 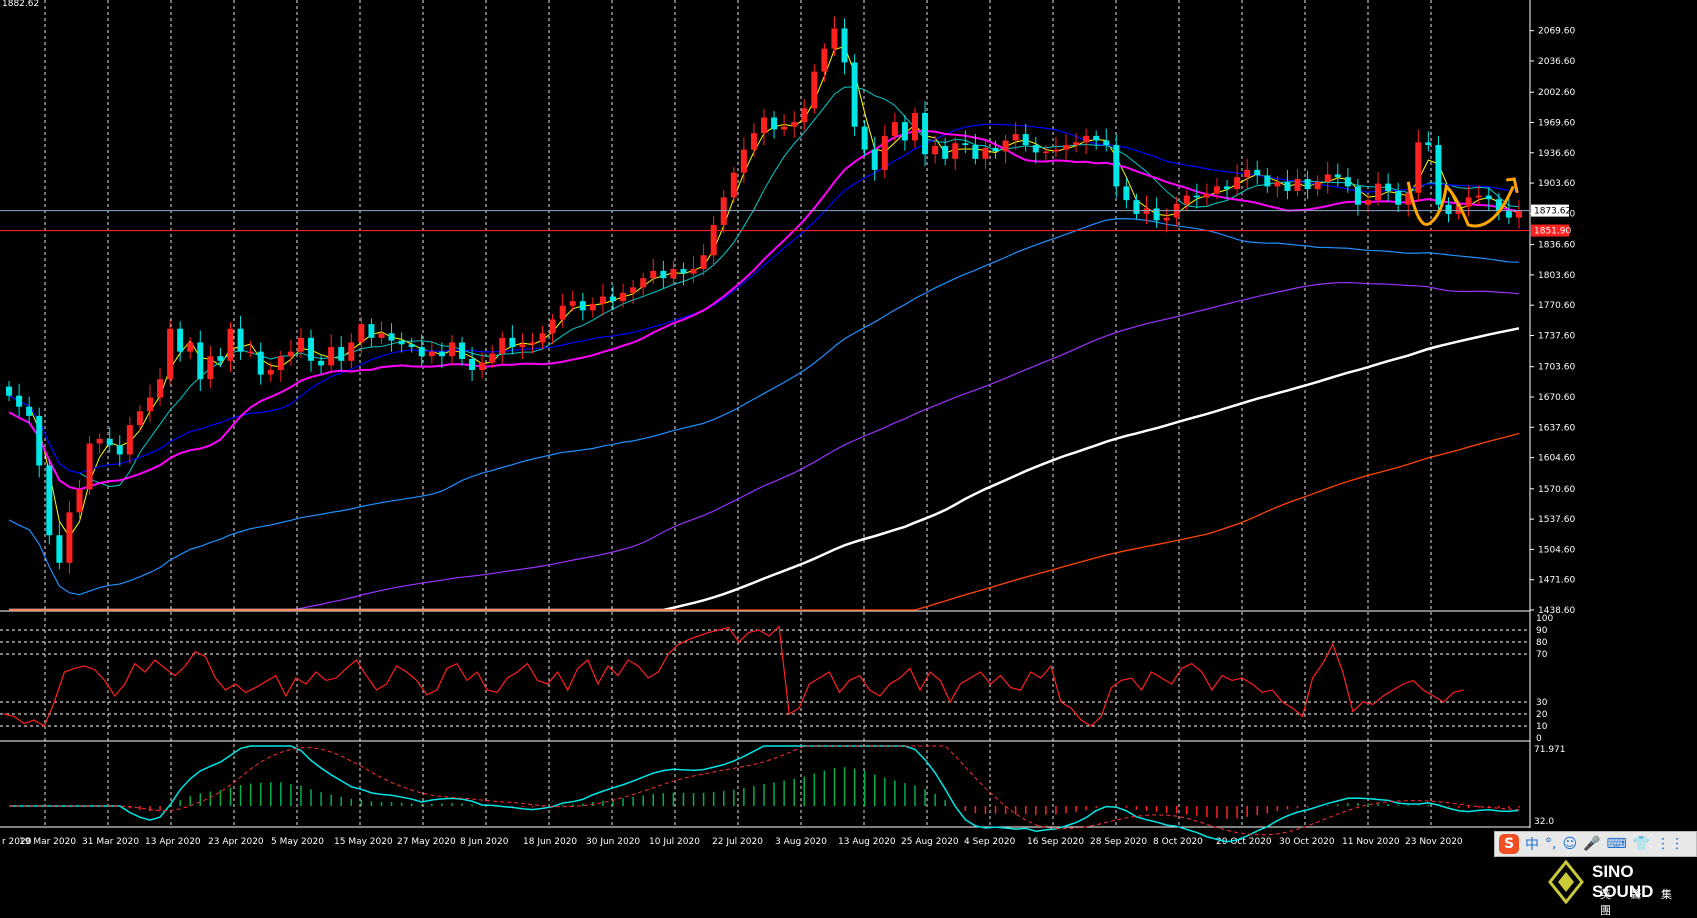 What do you see at coordinates (1556, 276) in the screenshot?
I see `price-tick-label: 1803.60` at bounding box center [1556, 276].